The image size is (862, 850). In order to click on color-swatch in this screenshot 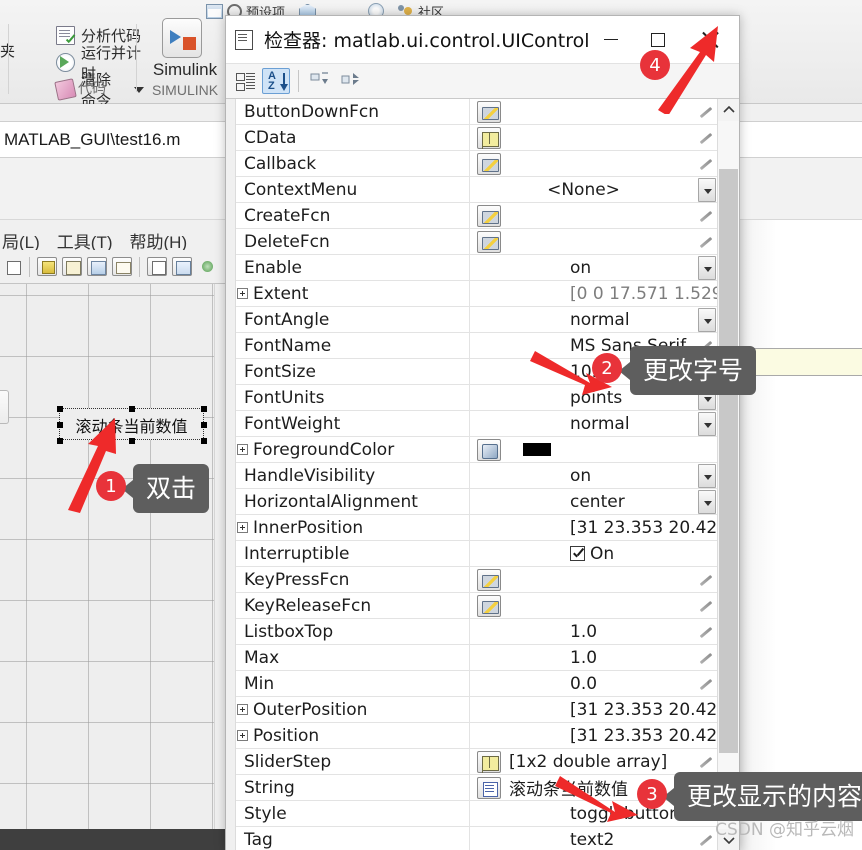, I will do `click(537, 449)`.